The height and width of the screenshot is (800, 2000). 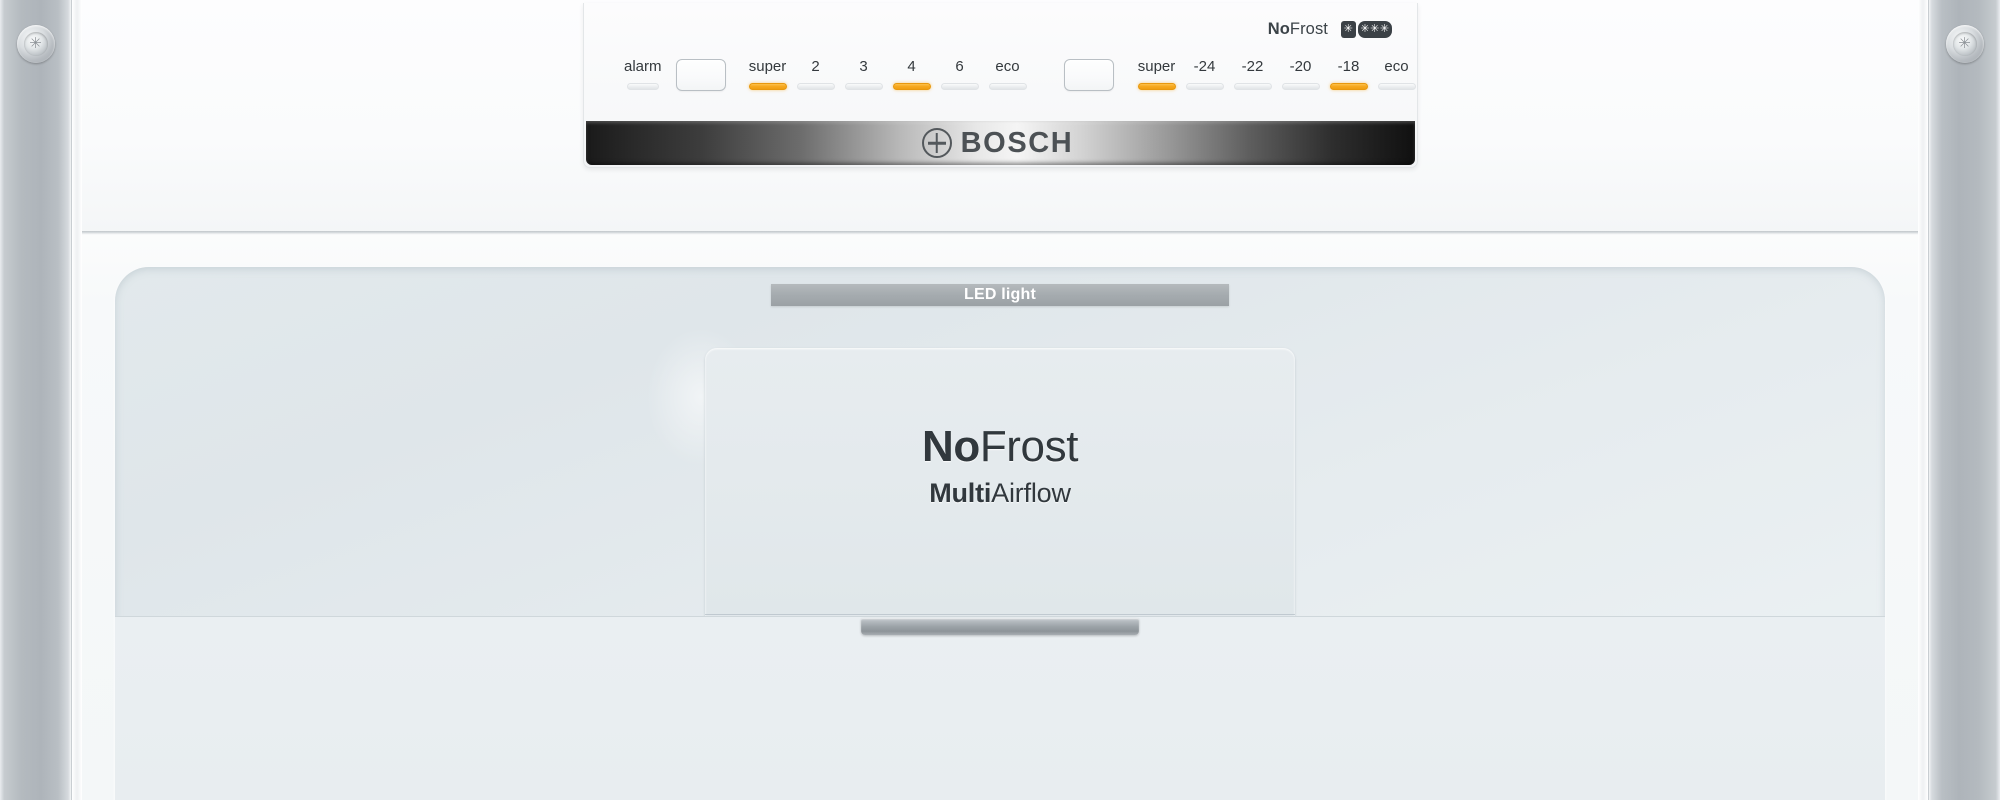 I want to click on bosch-logo: BOSCH, so click(x=997, y=143).